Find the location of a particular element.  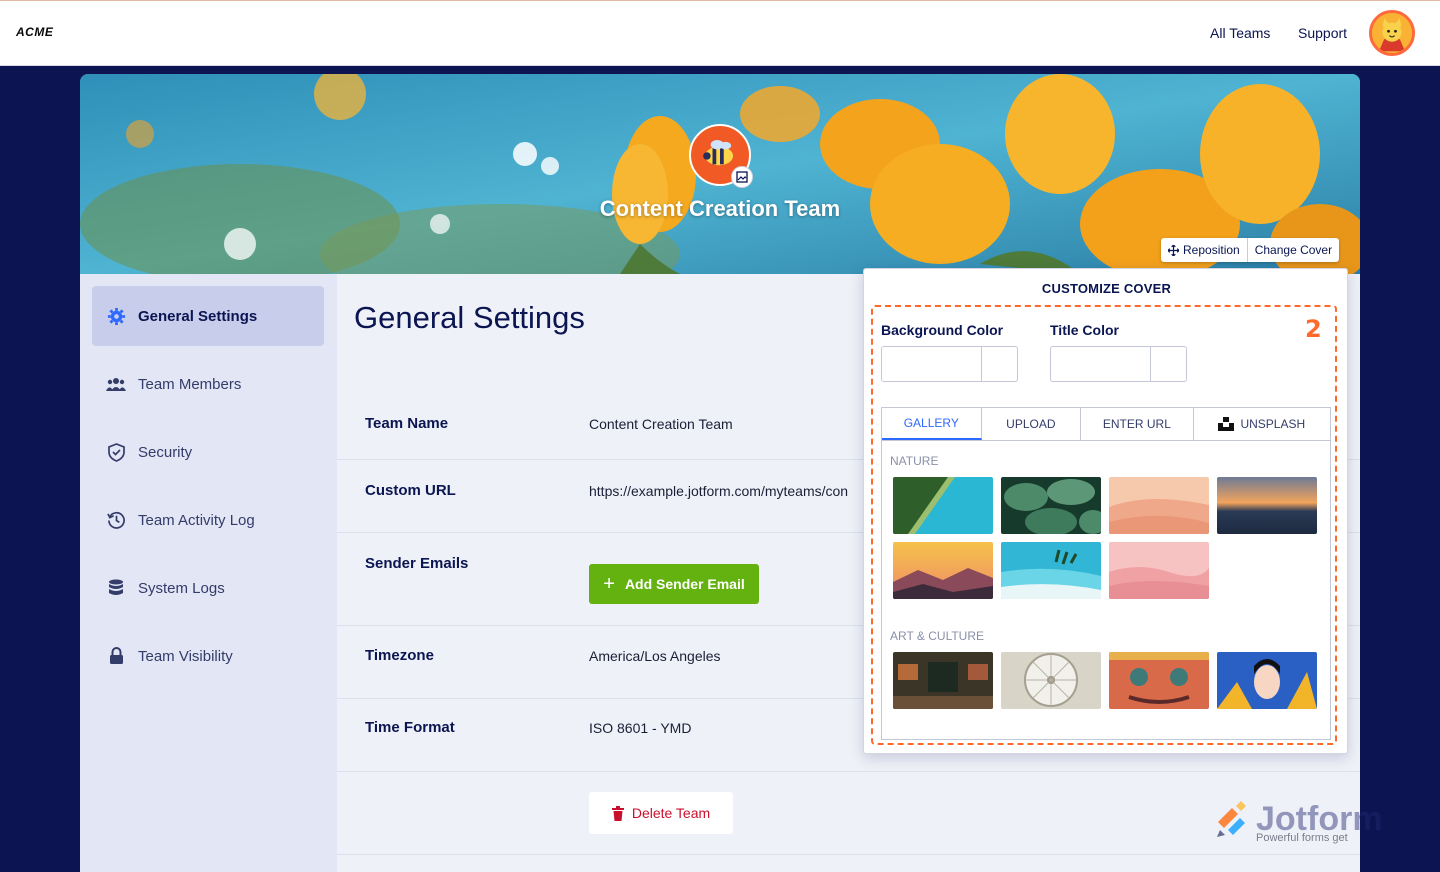

tab-unsplash: UNSPLASH is located at coordinates (1262, 424).